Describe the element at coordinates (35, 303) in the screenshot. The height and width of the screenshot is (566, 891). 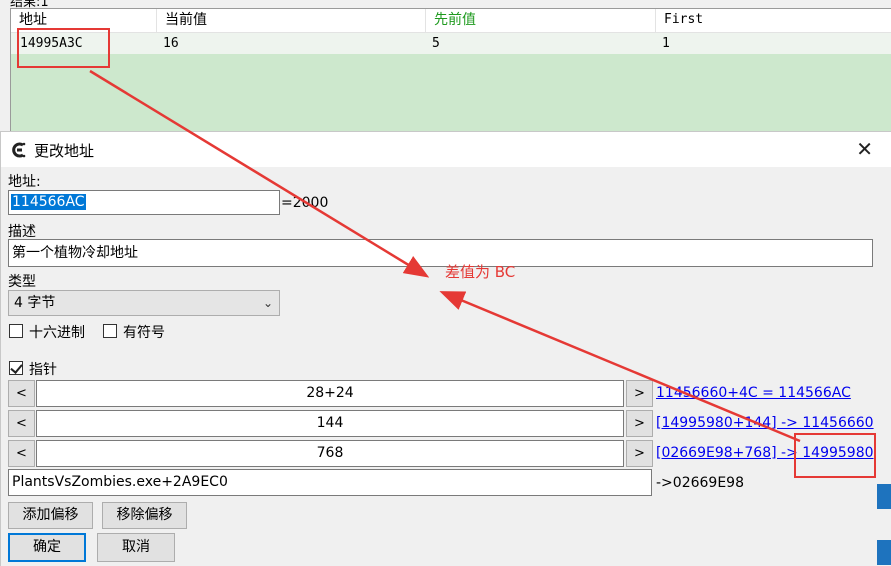
I see `type-value: 4 字节` at that location.